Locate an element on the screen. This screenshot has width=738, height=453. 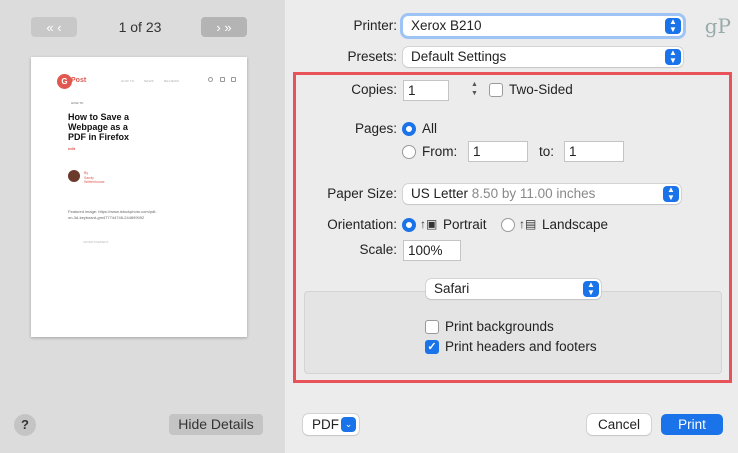
landscape-label: Landscape is located at coordinates (575, 224).